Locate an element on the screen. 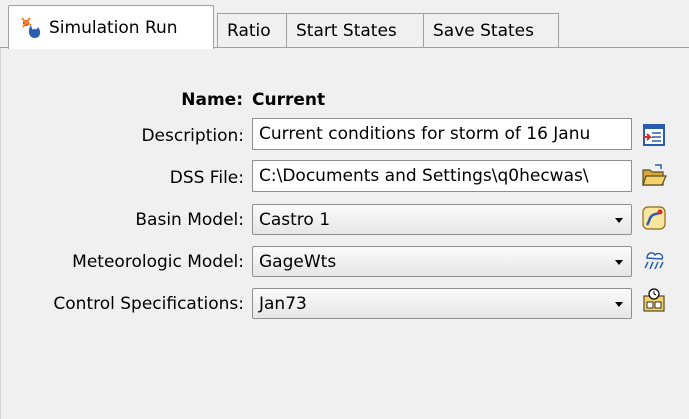  basin-model-value: Castro 1 is located at coordinates (295, 219).